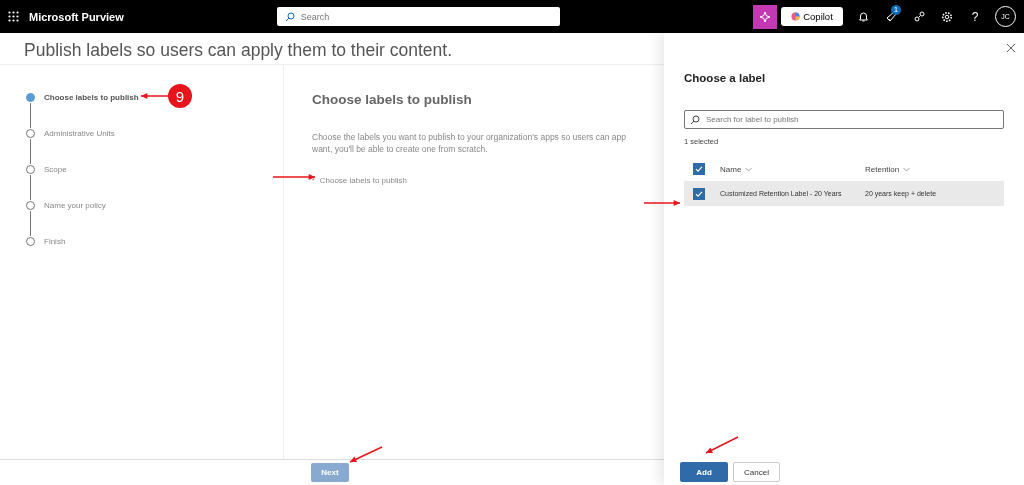 This screenshot has height=485, width=1024. Describe the element at coordinates (844, 119) in the screenshot. I see `search-field: Search for label to publish` at that location.